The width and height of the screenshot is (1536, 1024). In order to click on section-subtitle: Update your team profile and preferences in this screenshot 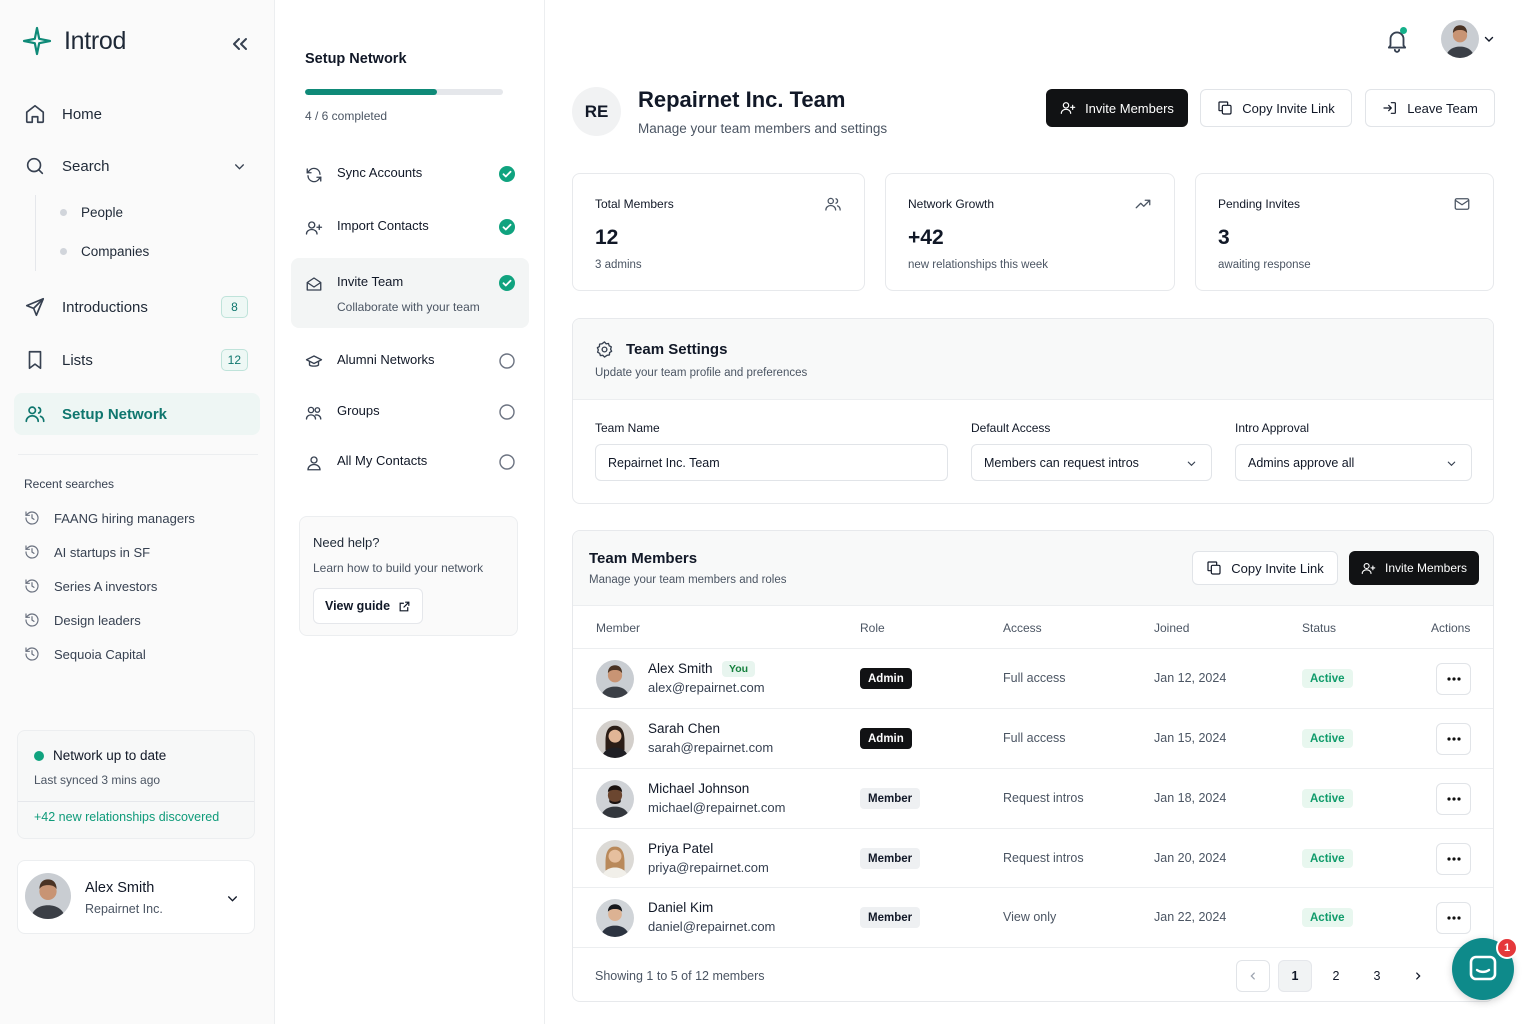, I will do `click(701, 373)`.